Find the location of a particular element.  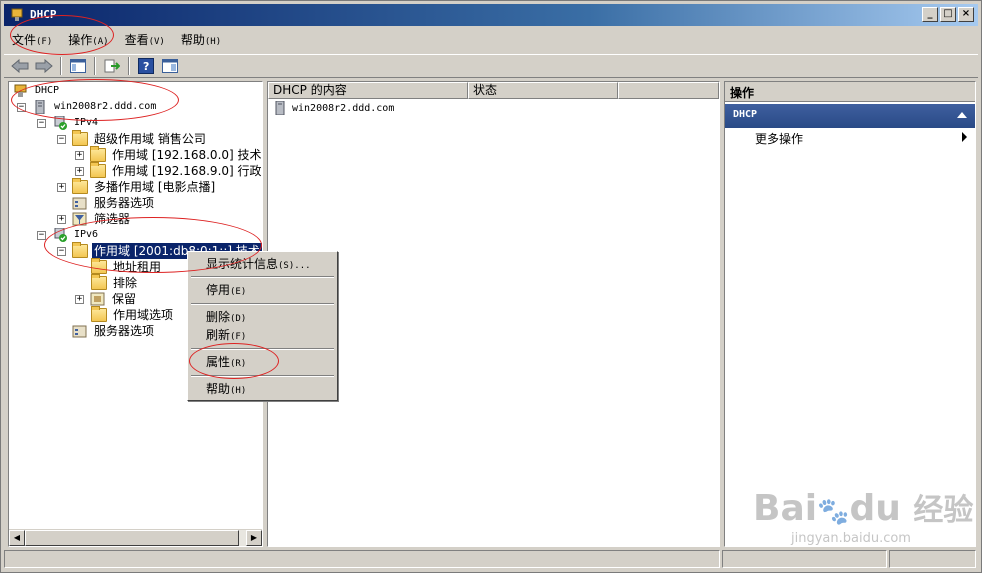

minimize-button: _ is located at coordinates (930, 14).